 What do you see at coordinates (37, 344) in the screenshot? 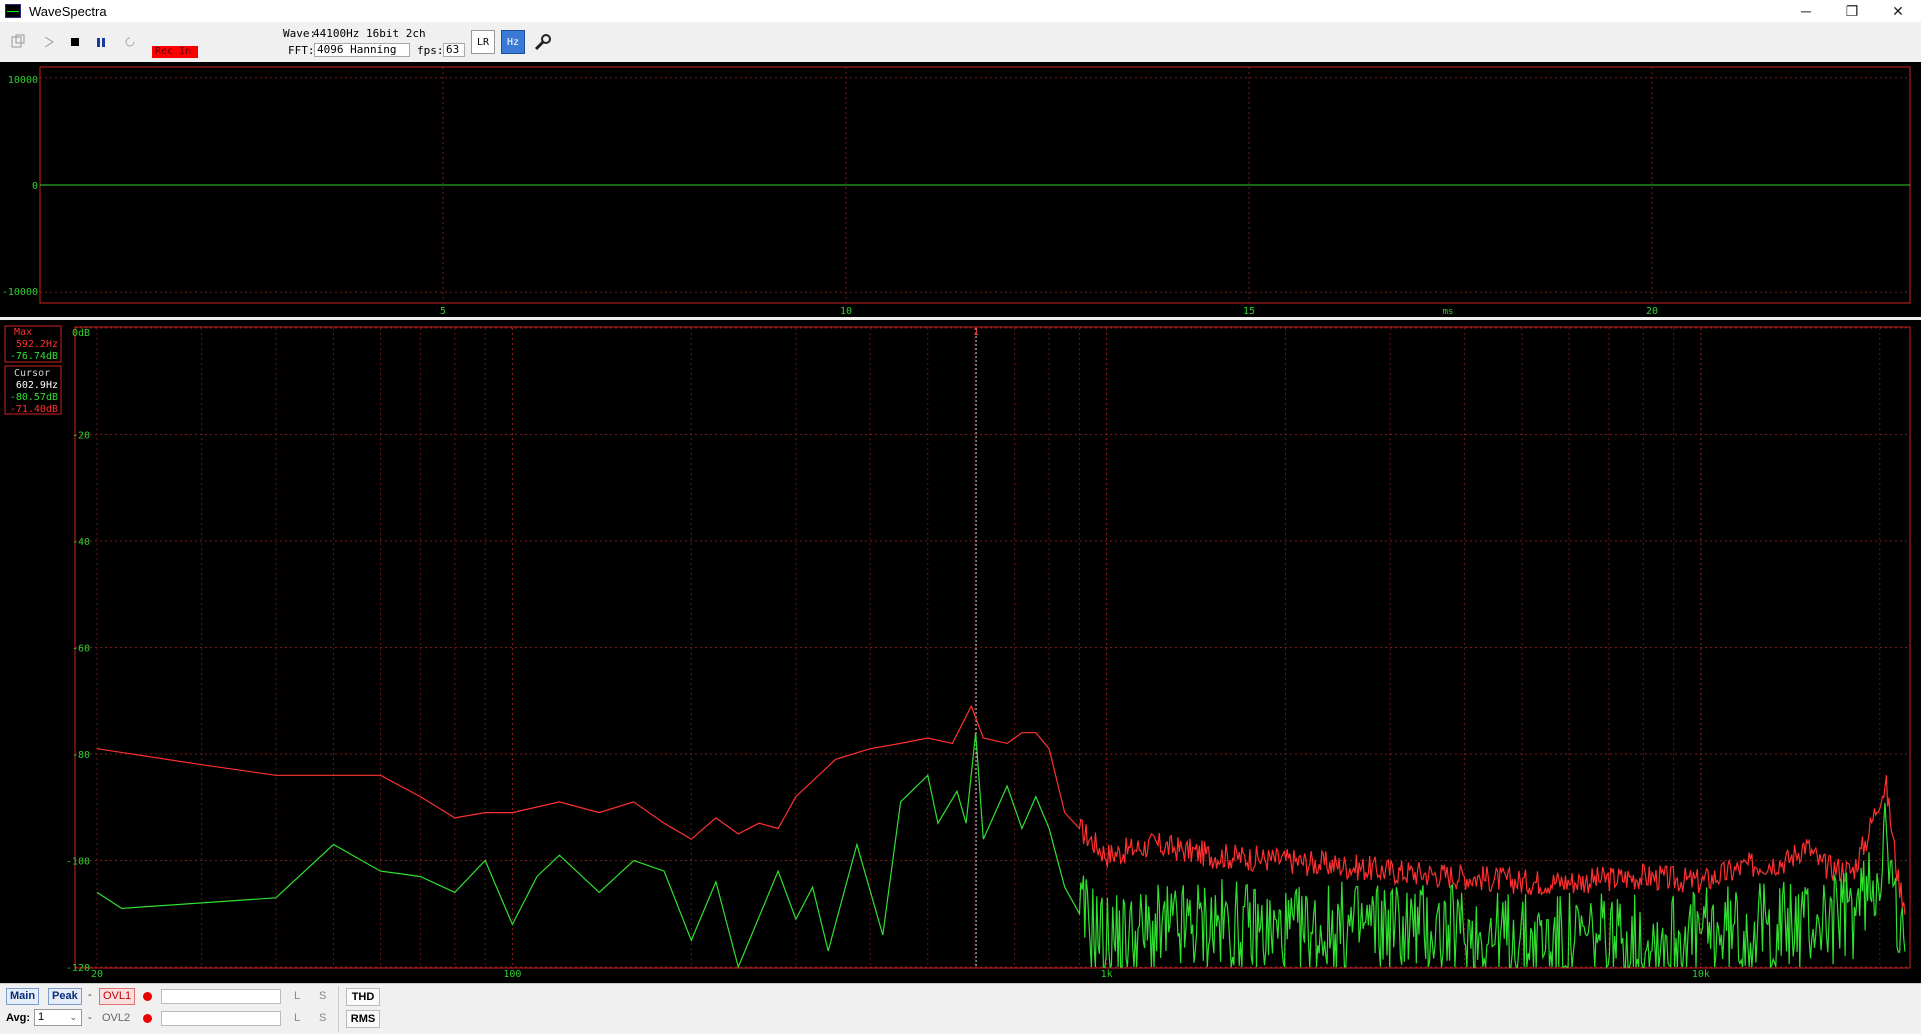
I see `max-frequency: 592.2Hz` at bounding box center [37, 344].